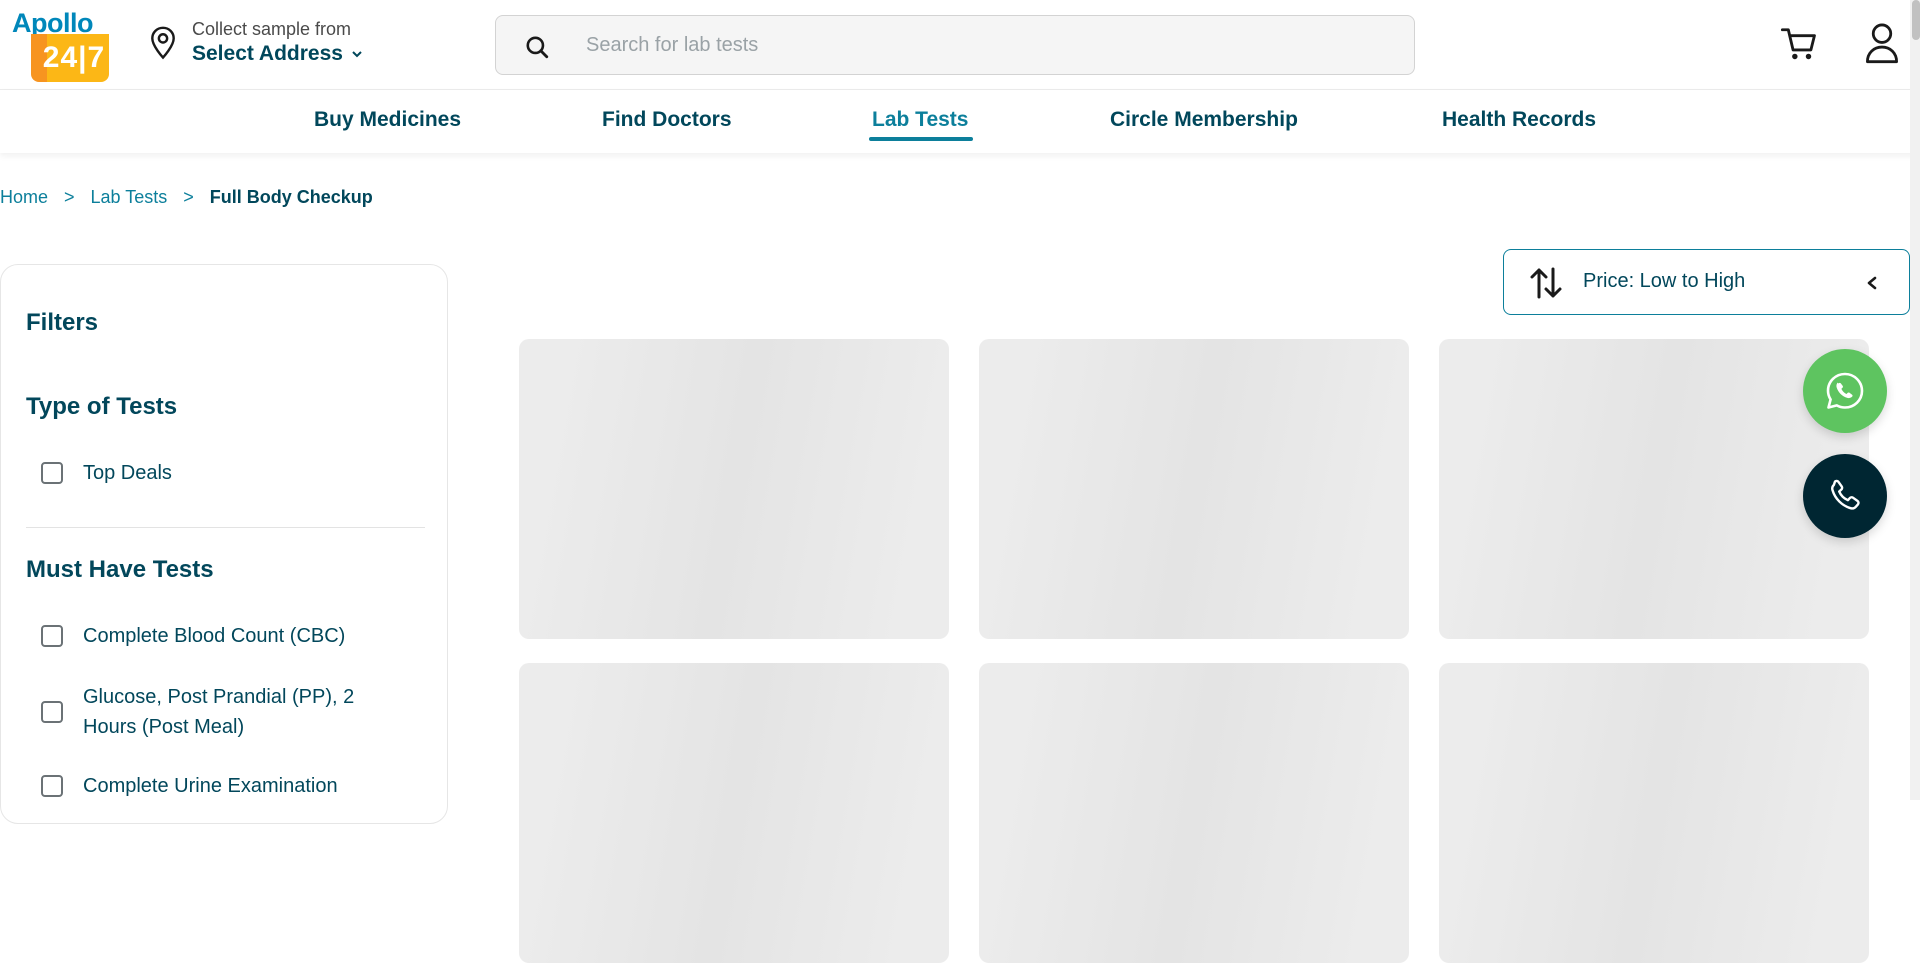  What do you see at coordinates (163, 43) in the screenshot?
I see `location-pin-icon` at bounding box center [163, 43].